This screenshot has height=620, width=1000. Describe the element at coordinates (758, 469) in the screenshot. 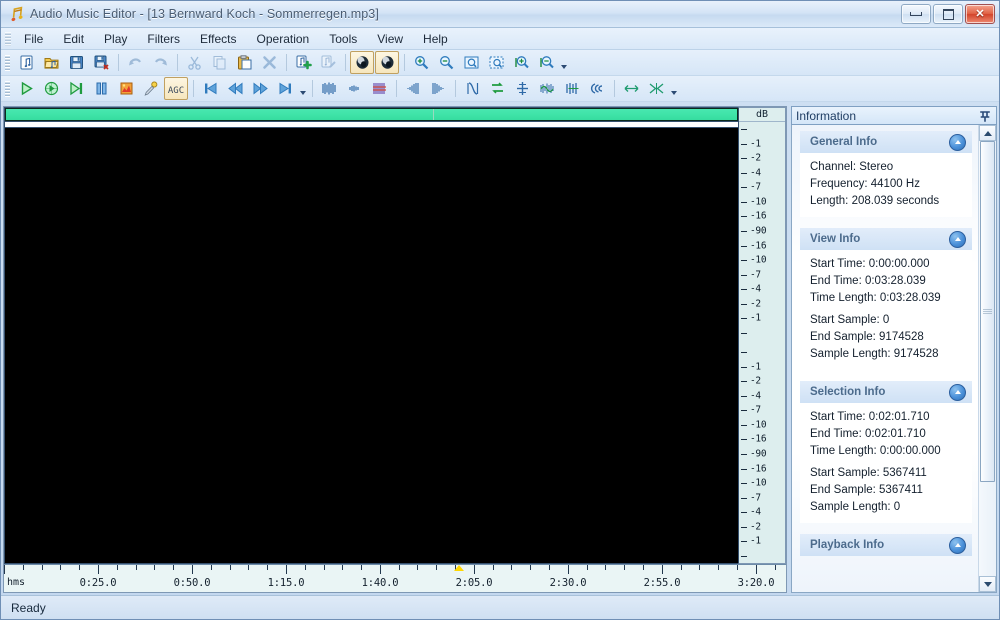

I see `db-tick-label: -16` at that location.